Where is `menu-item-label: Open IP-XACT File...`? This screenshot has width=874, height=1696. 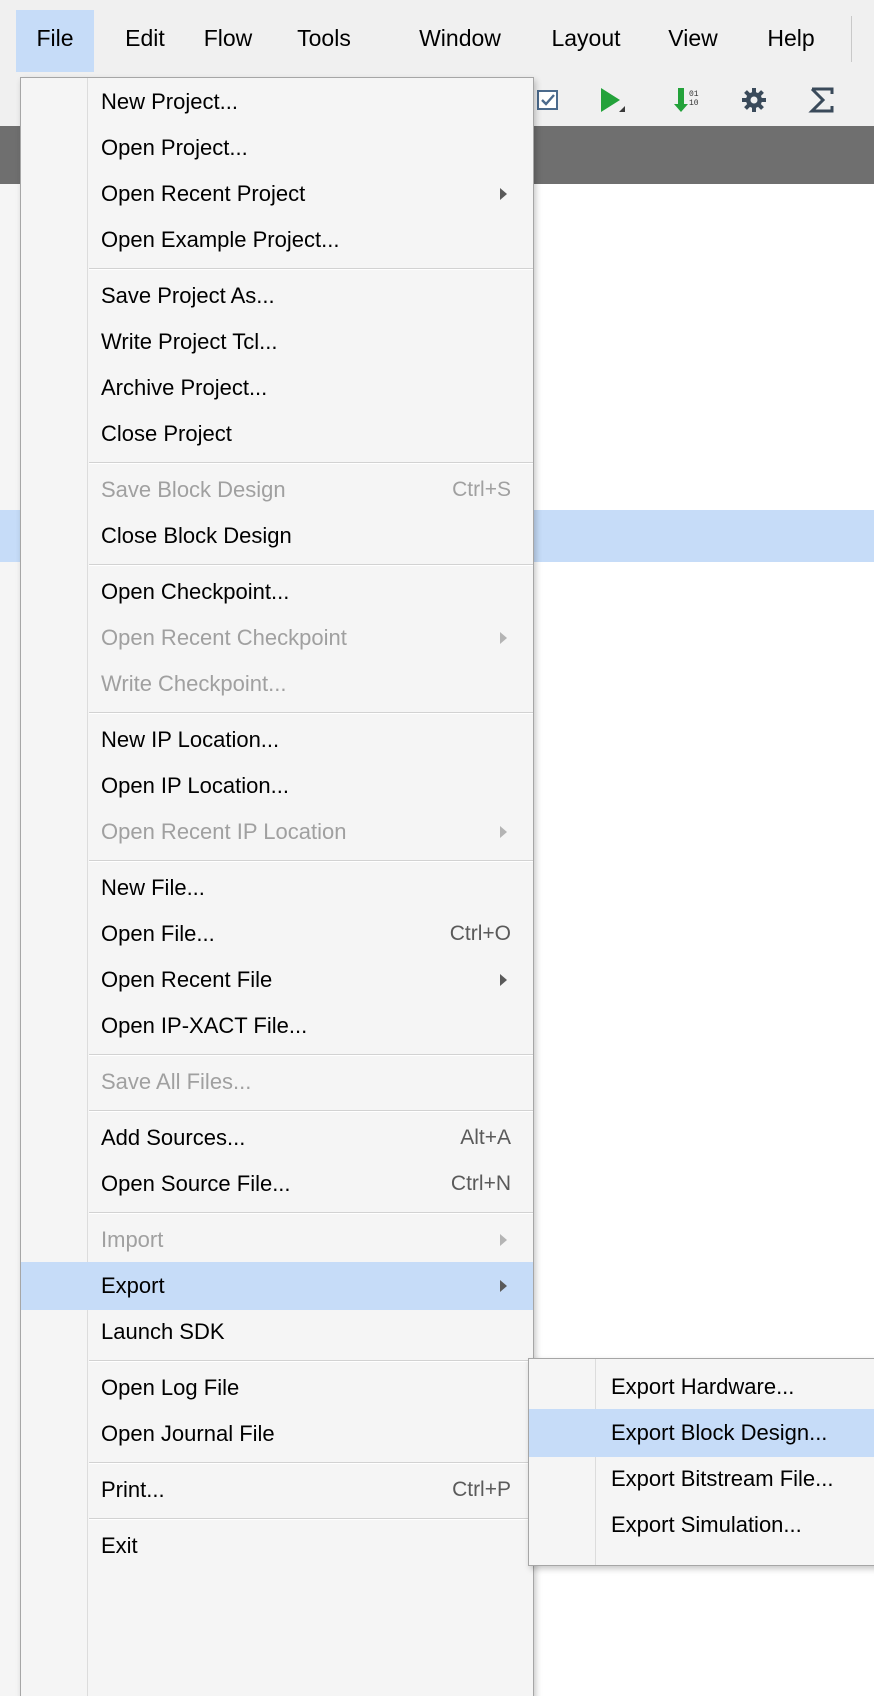
menu-item-label: Open IP-XACT File... is located at coordinates (204, 1025).